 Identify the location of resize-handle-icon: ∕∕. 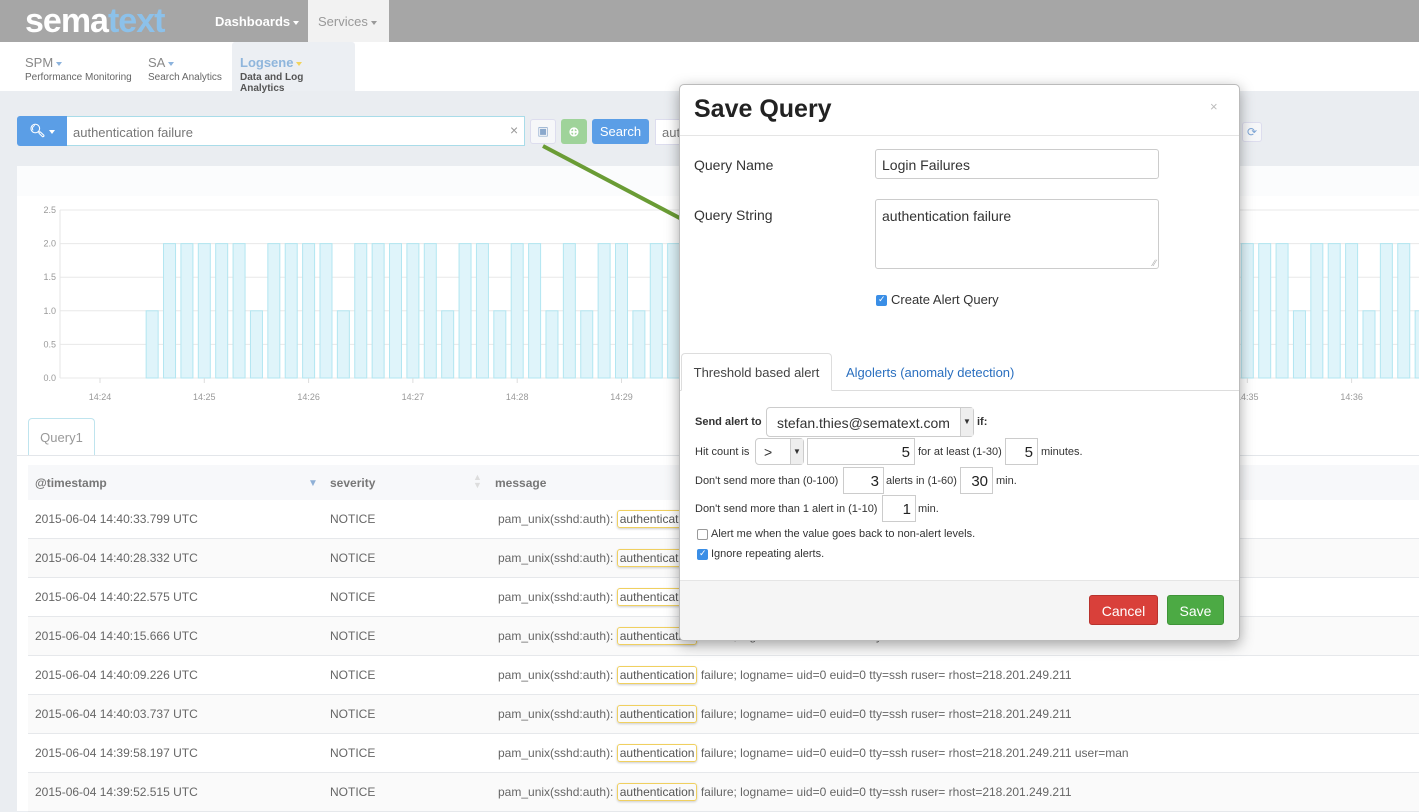
(1154, 263).